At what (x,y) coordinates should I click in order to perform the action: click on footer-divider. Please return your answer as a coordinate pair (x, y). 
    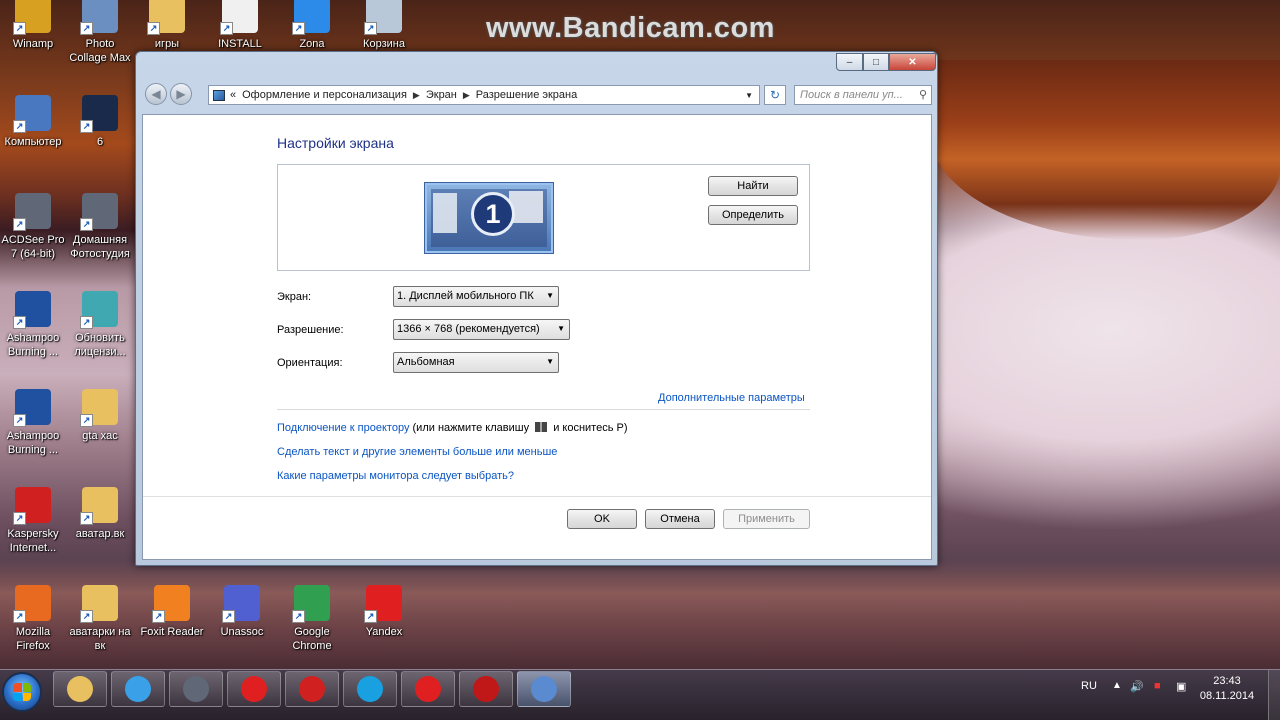
    Looking at the image, I should click on (537, 496).